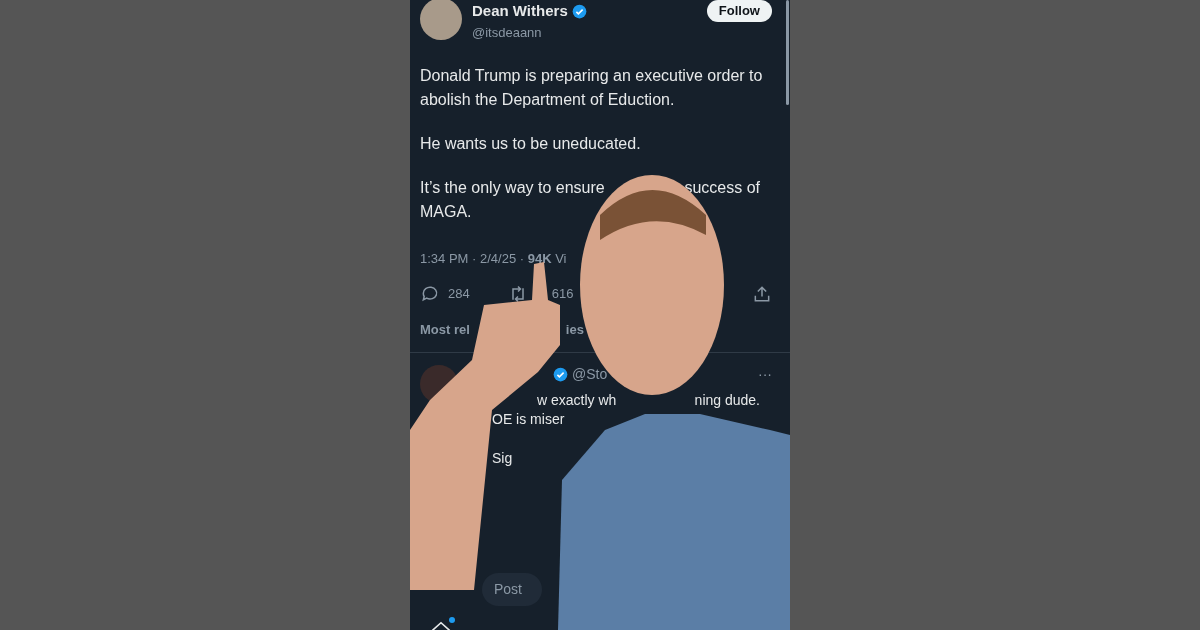 The height and width of the screenshot is (630, 1200). What do you see at coordinates (445, 294) in the screenshot?
I see `reply-button: 284` at bounding box center [445, 294].